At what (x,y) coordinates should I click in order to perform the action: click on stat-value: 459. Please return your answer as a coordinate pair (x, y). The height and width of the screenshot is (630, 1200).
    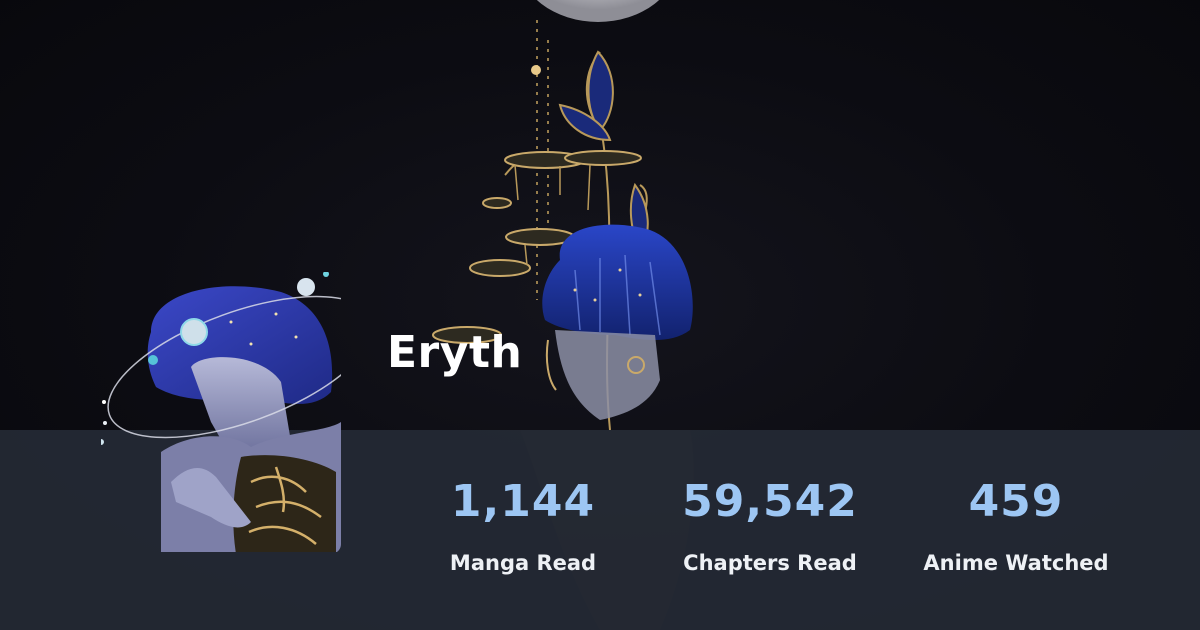
    Looking at the image, I should click on (1016, 501).